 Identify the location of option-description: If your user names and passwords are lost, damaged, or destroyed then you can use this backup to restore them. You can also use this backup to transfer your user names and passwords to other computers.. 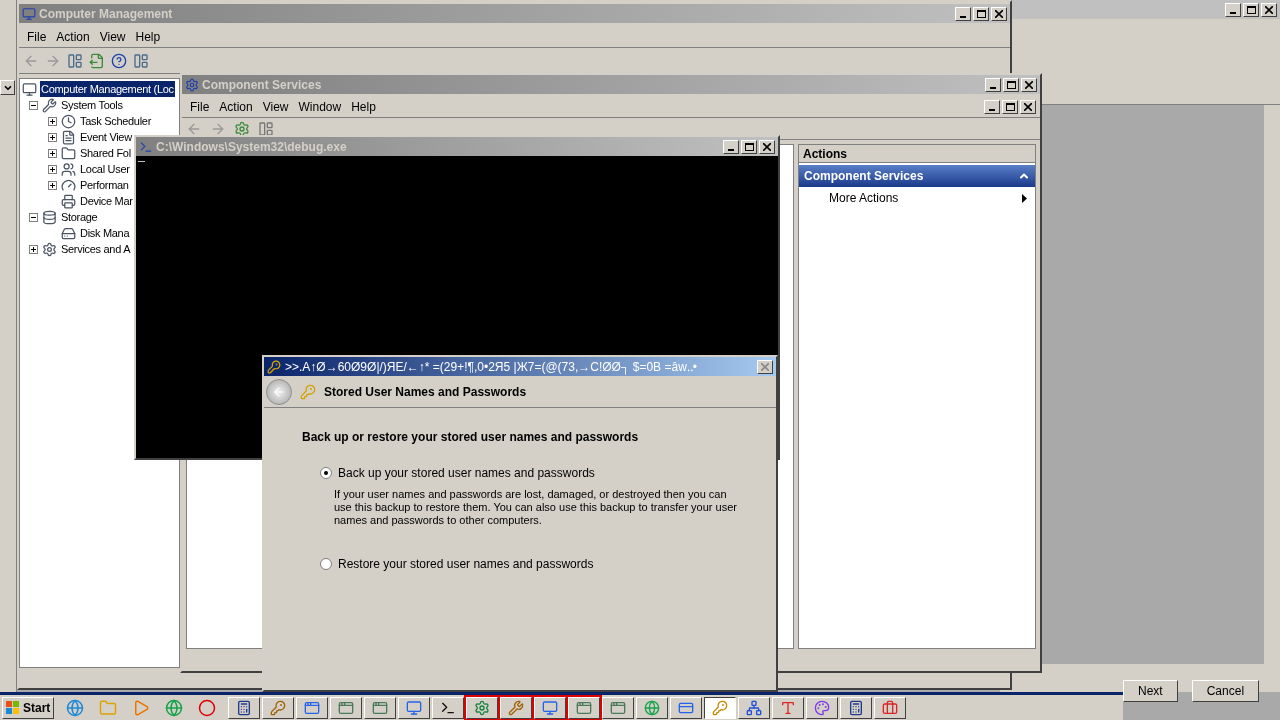
(535, 507).